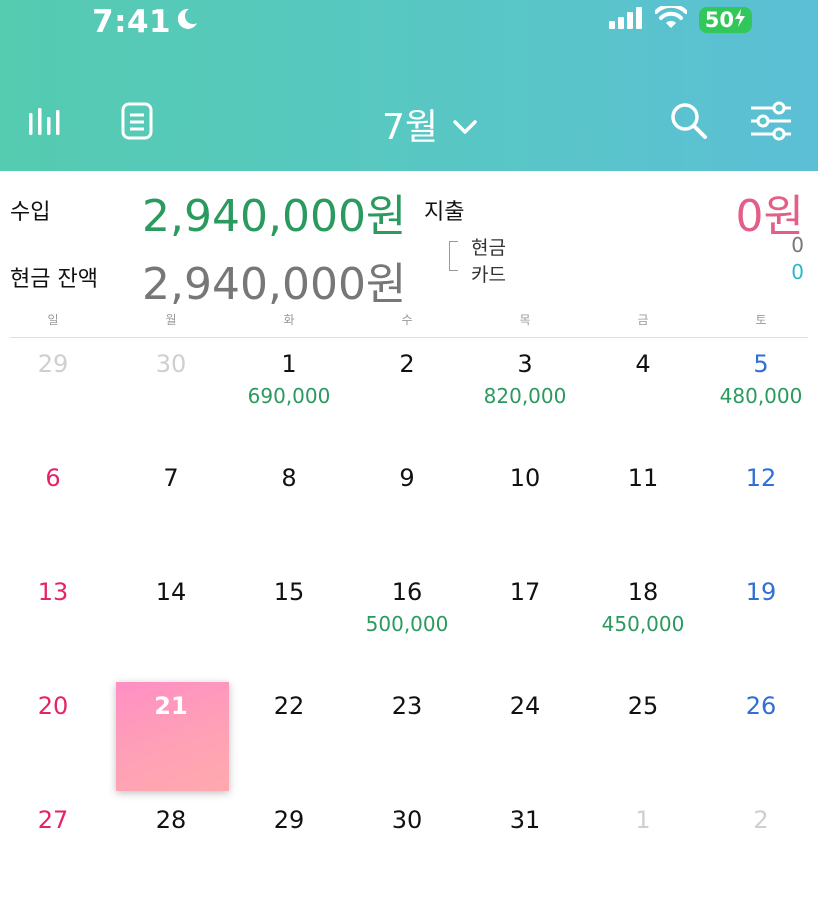 Image resolution: width=818 pixels, height=908 pixels. What do you see at coordinates (407, 509) in the screenshot?
I see `calendar-day: 9` at bounding box center [407, 509].